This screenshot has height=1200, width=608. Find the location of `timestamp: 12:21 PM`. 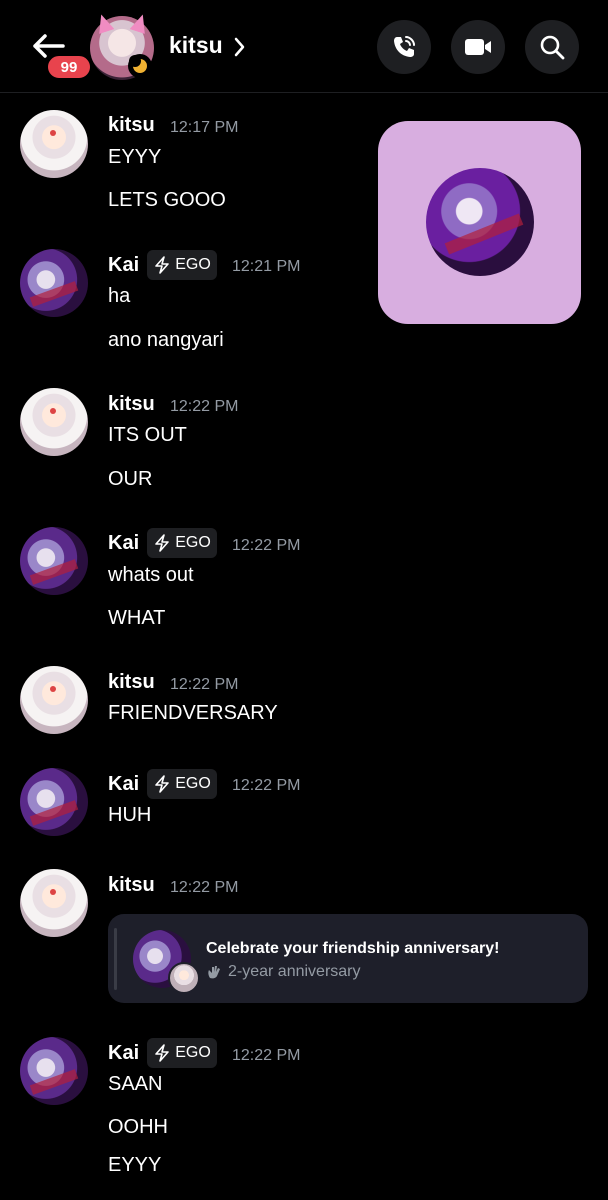

timestamp: 12:21 PM is located at coordinates (266, 266).